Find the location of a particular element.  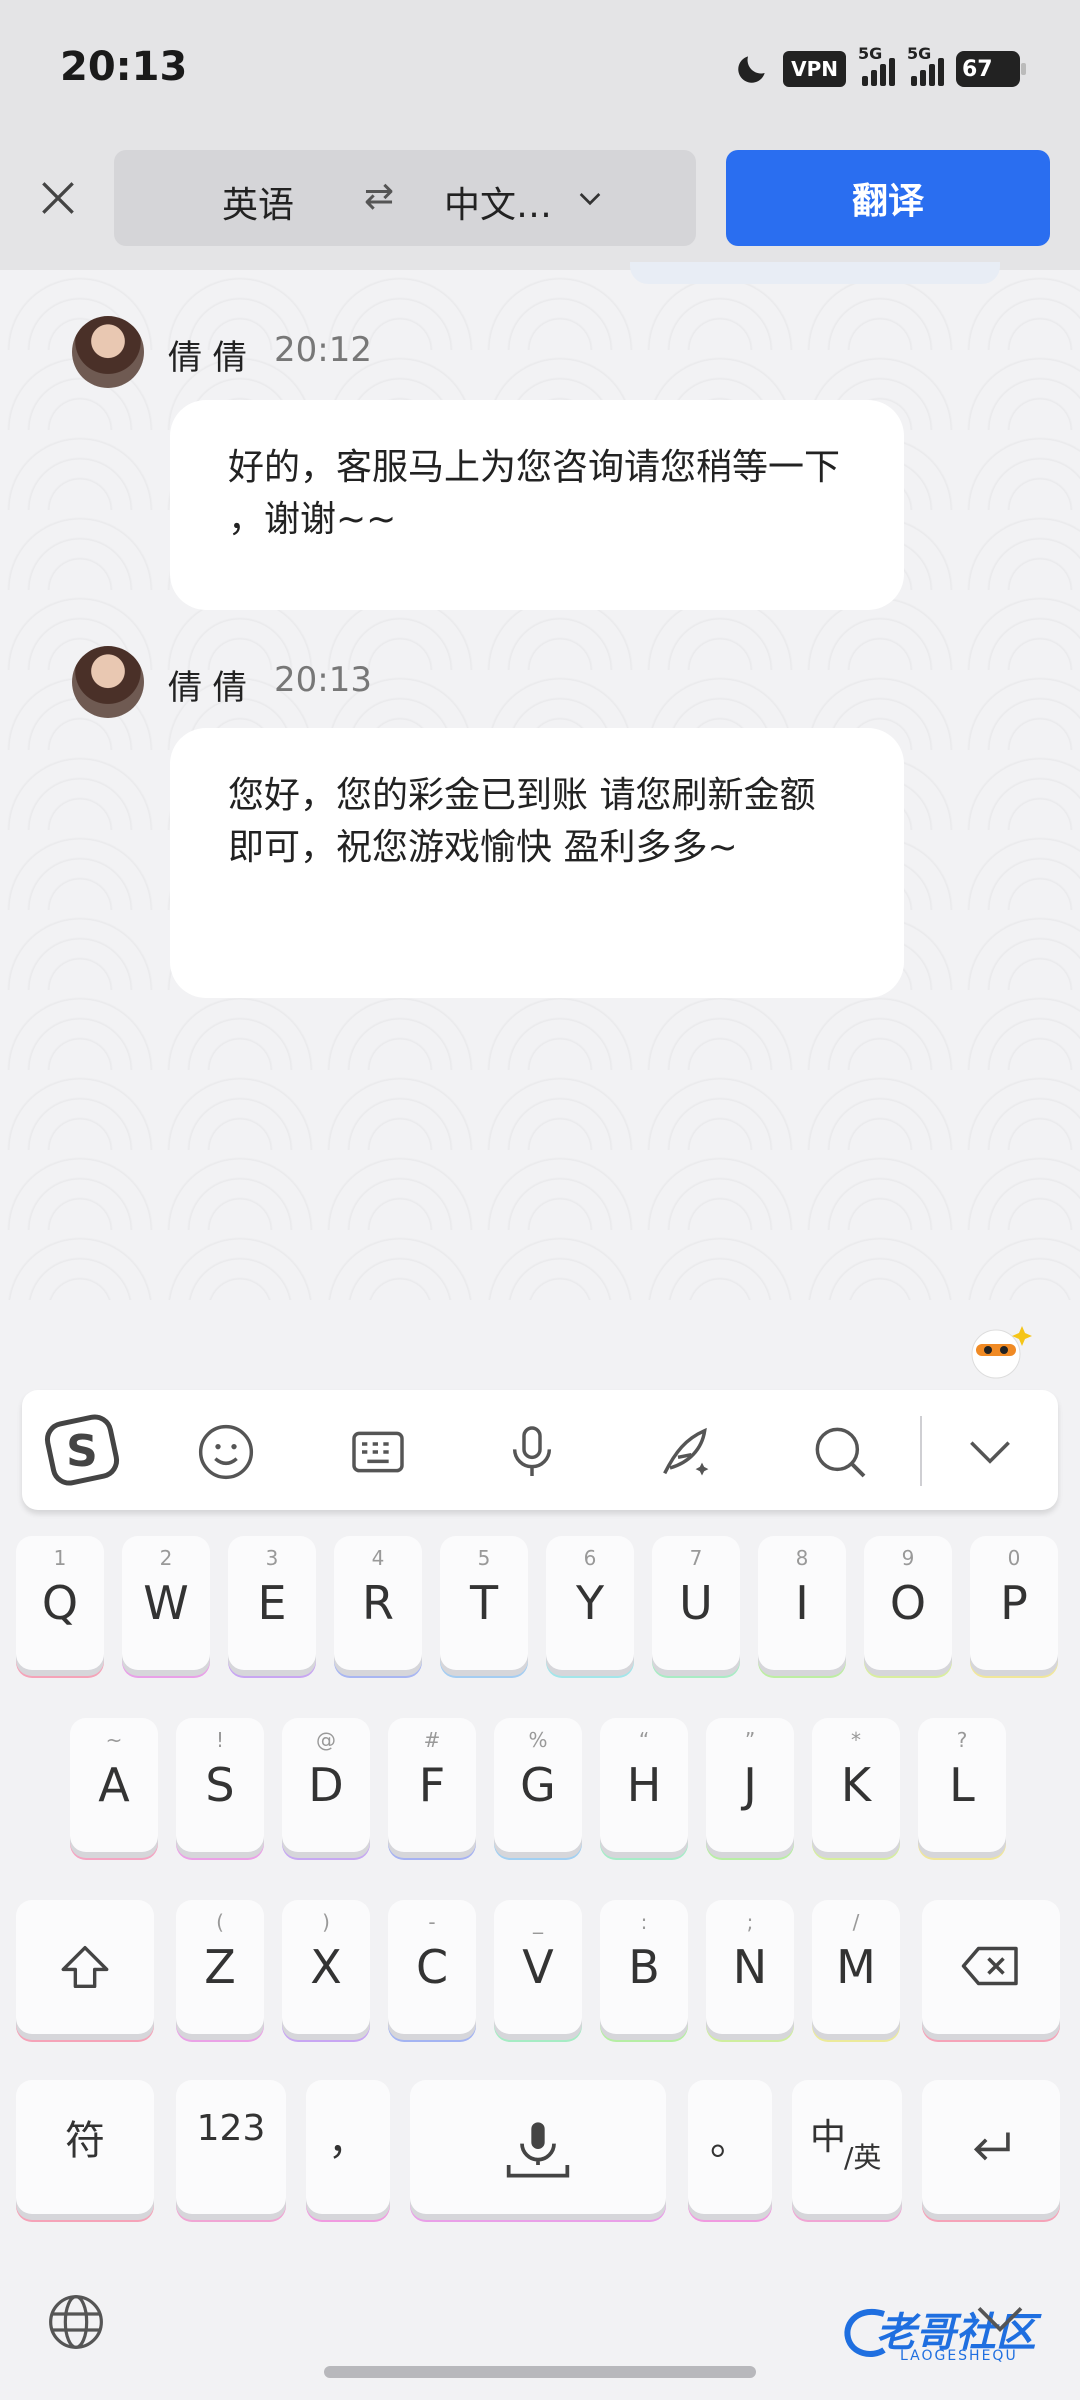

sogou-logo-icon: S is located at coordinates (82, 1450).